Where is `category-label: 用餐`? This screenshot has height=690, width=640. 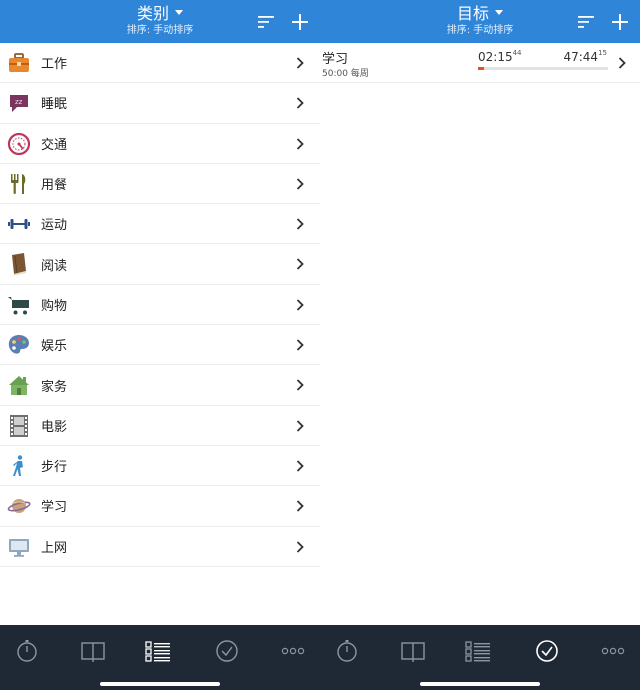 category-label: 用餐 is located at coordinates (54, 186).